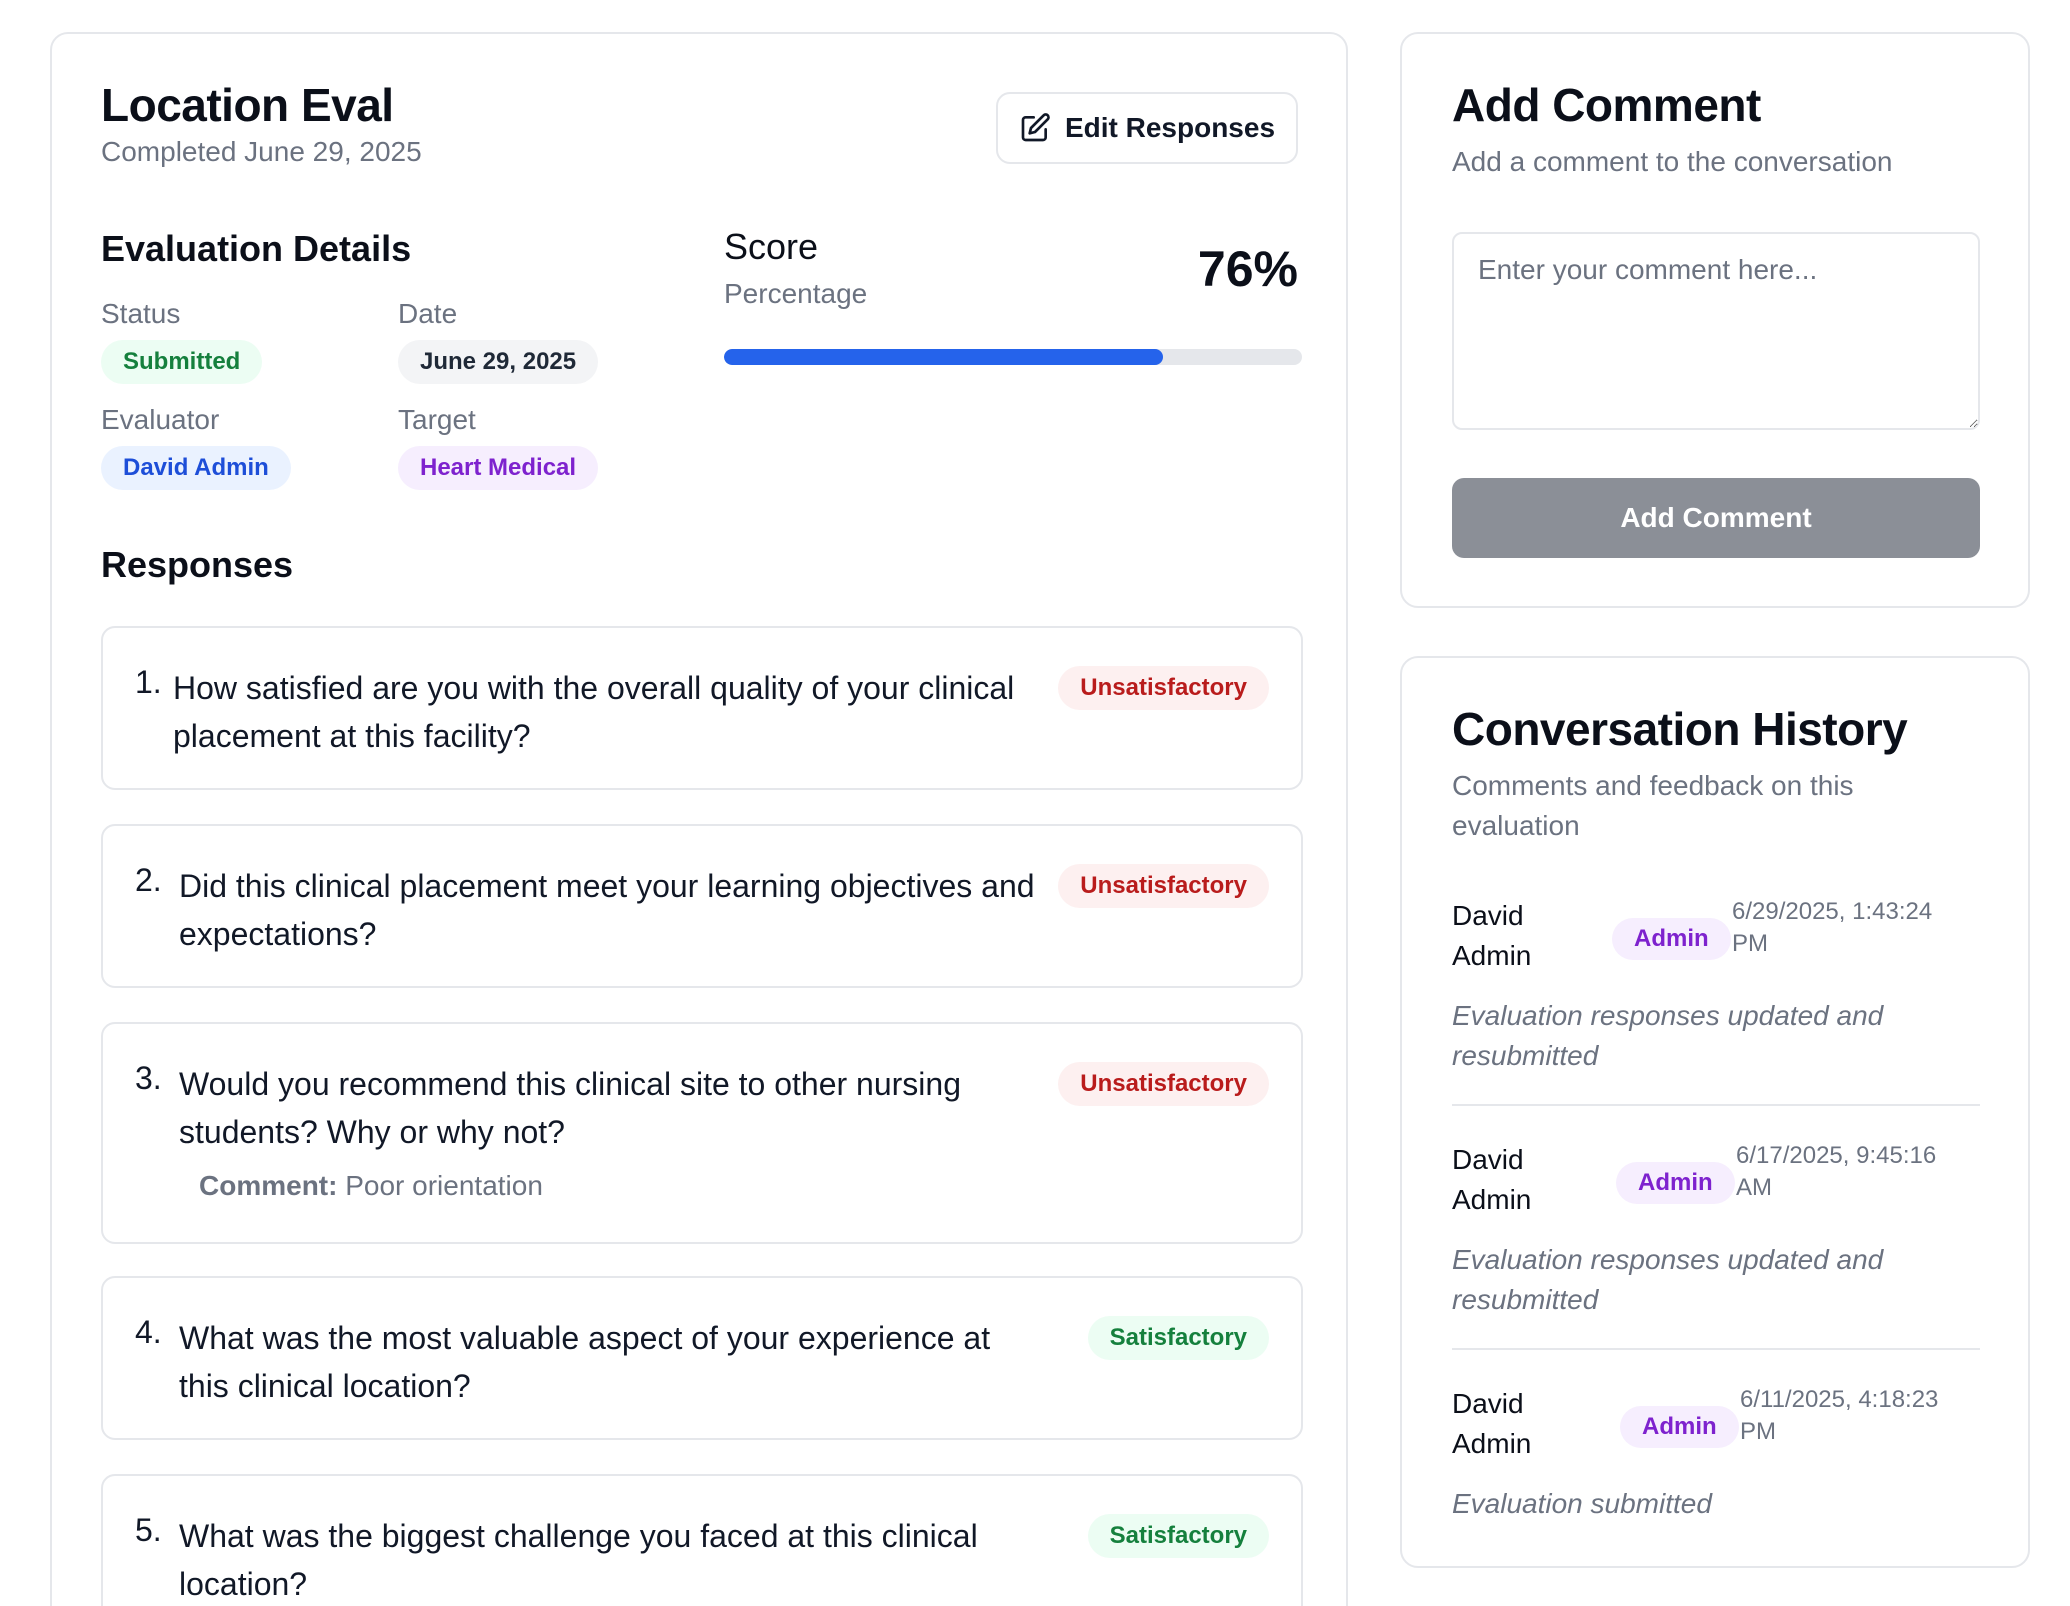 The image size is (2070, 1606). I want to click on date-label: Date, so click(428, 313).